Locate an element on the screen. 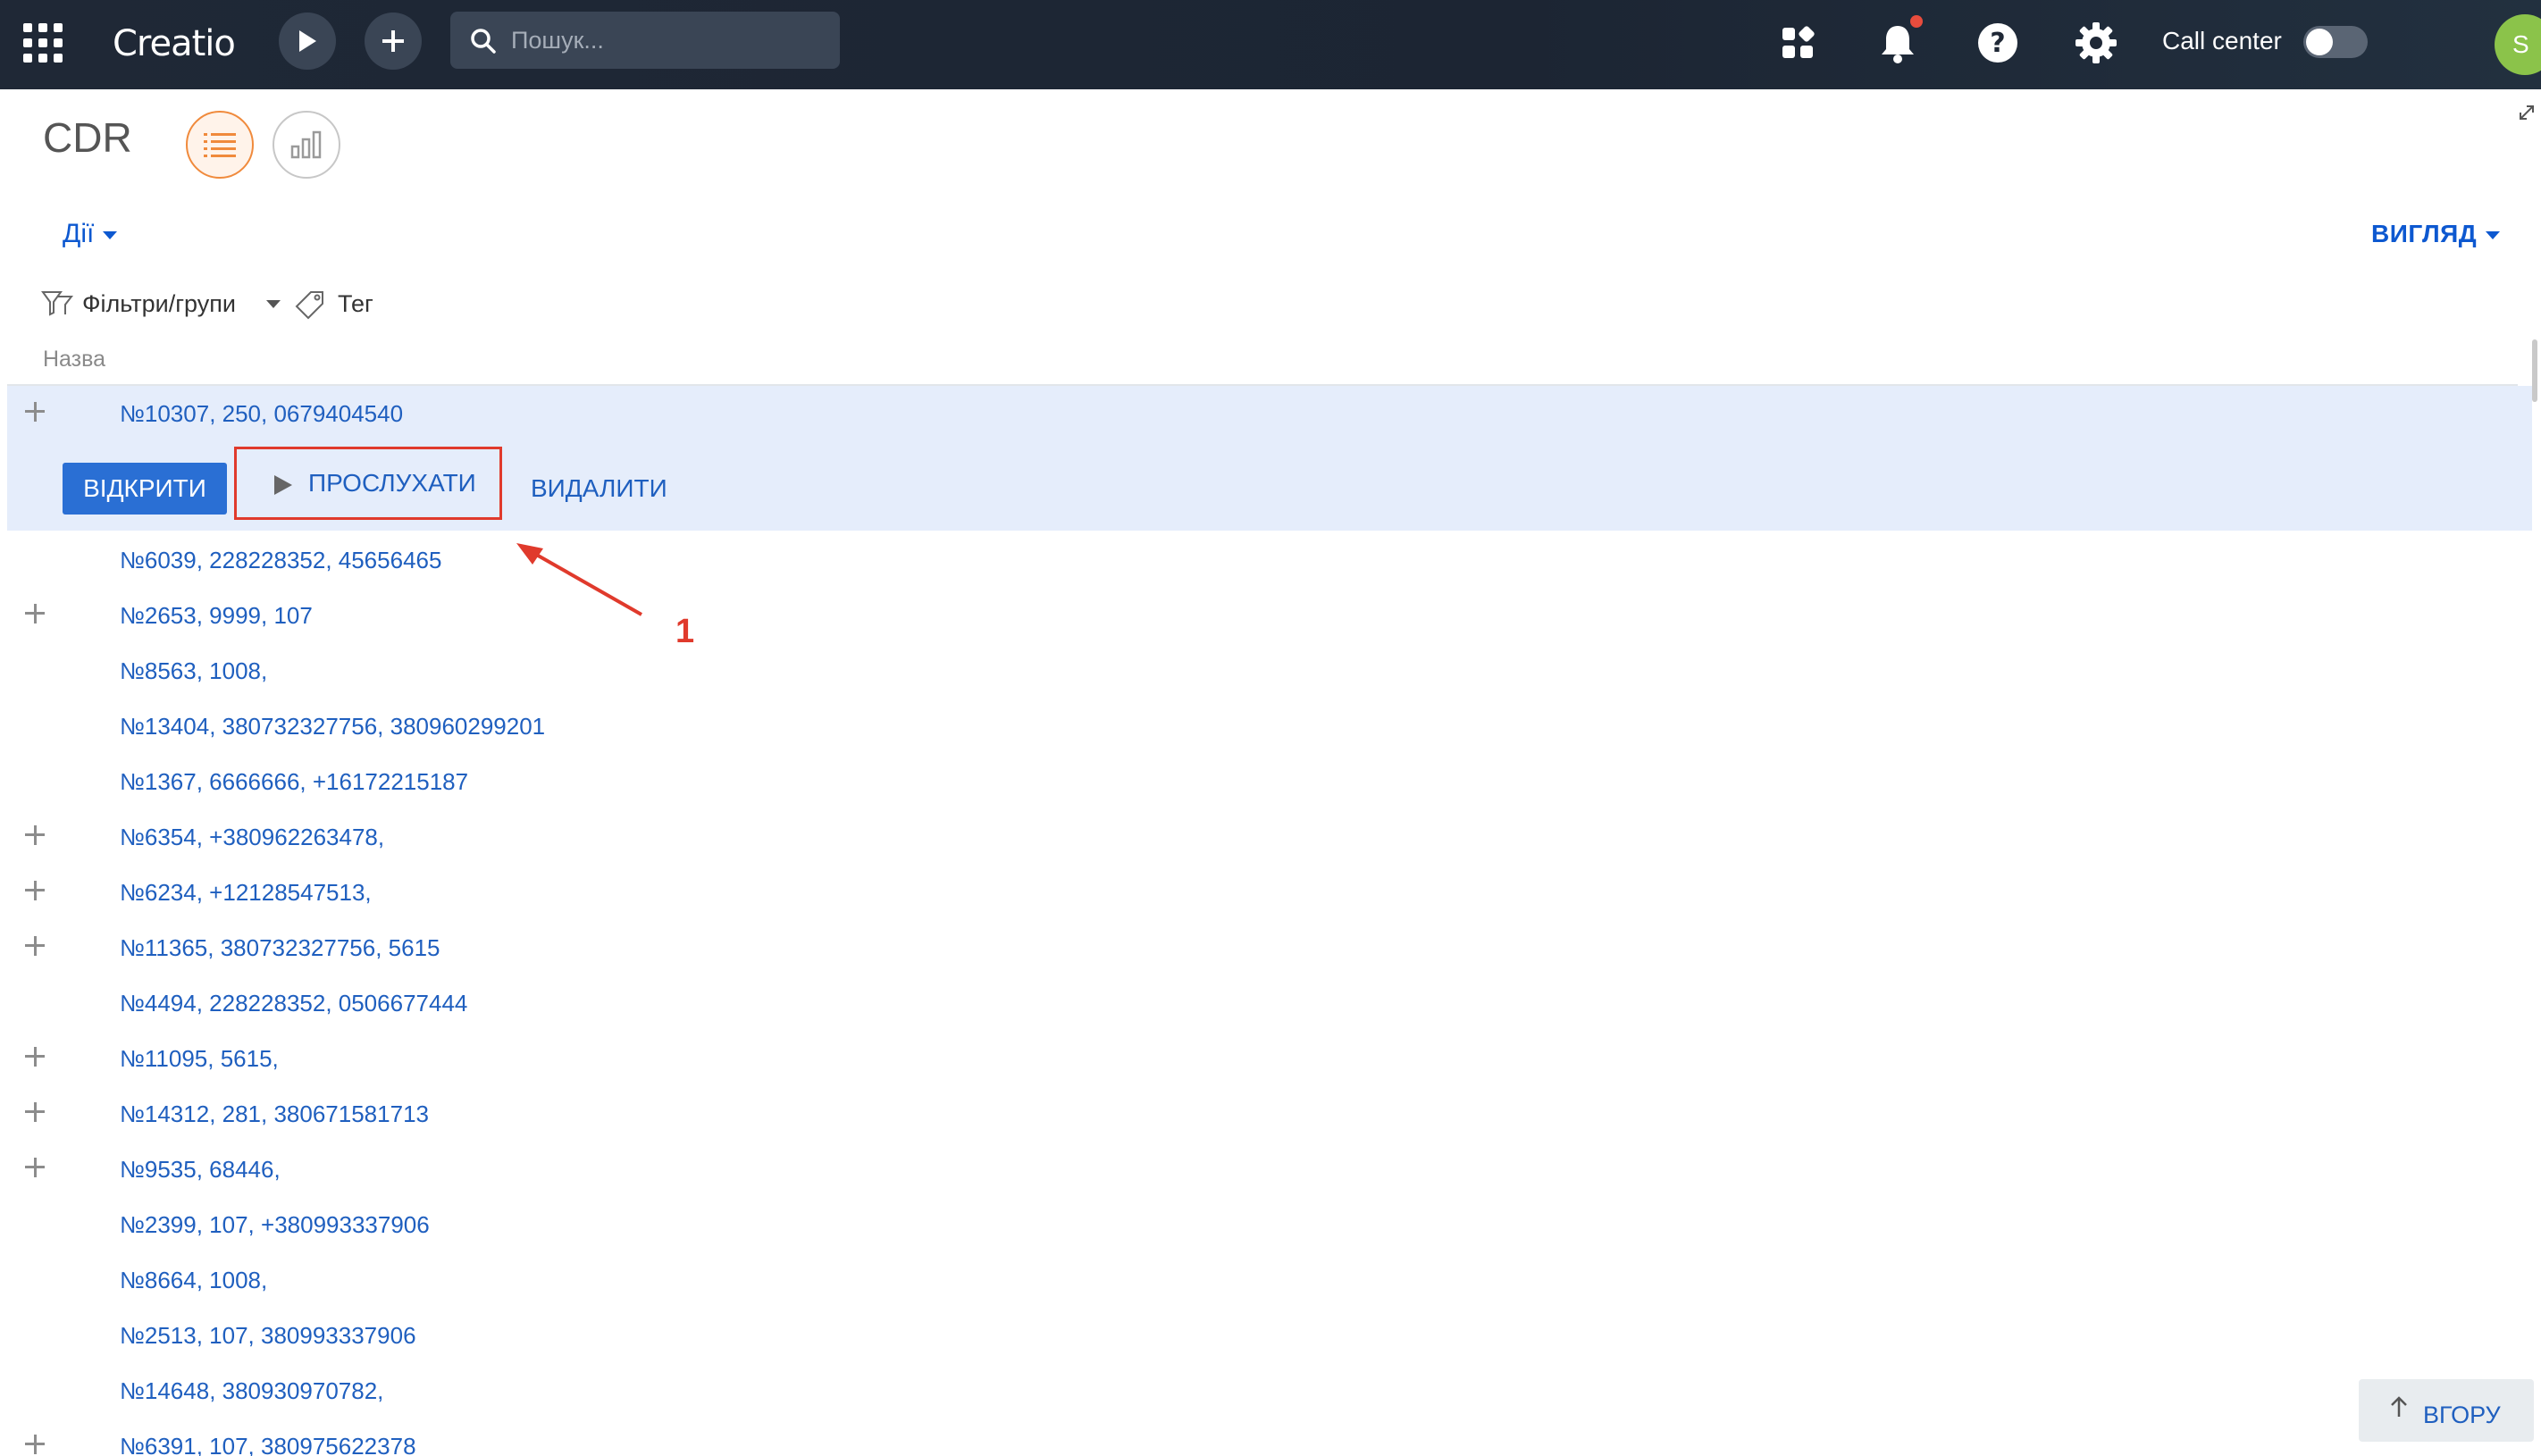 This screenshot has width=2541, height=1456. table-row: №11365, 380732327756, 5615 is located at coordinates (1263, 947).